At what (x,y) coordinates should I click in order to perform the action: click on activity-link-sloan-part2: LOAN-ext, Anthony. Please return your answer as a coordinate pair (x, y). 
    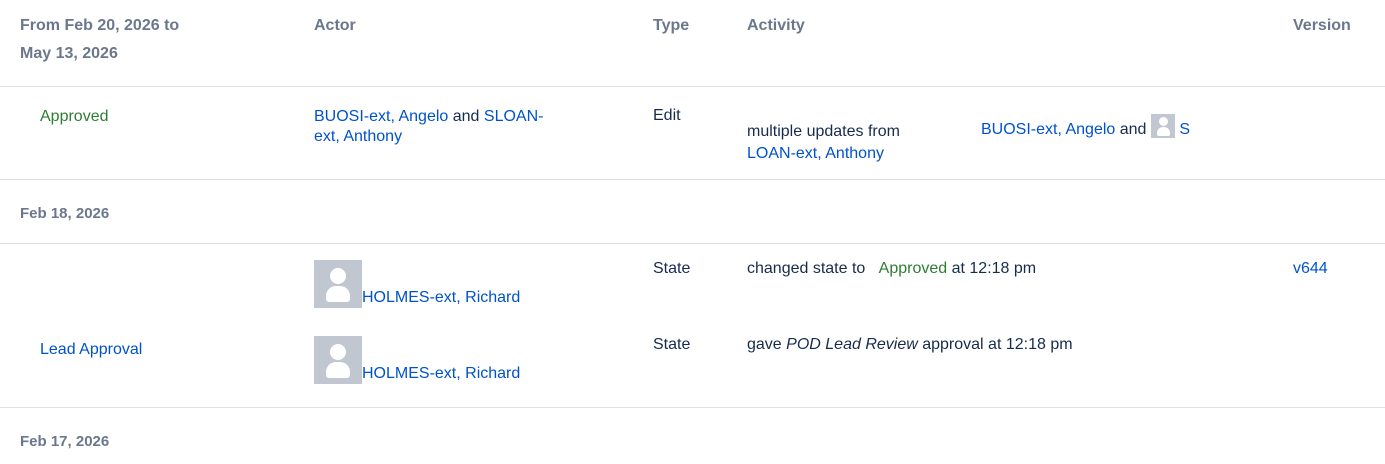
    Looking at the image, I should click on (815, 154).